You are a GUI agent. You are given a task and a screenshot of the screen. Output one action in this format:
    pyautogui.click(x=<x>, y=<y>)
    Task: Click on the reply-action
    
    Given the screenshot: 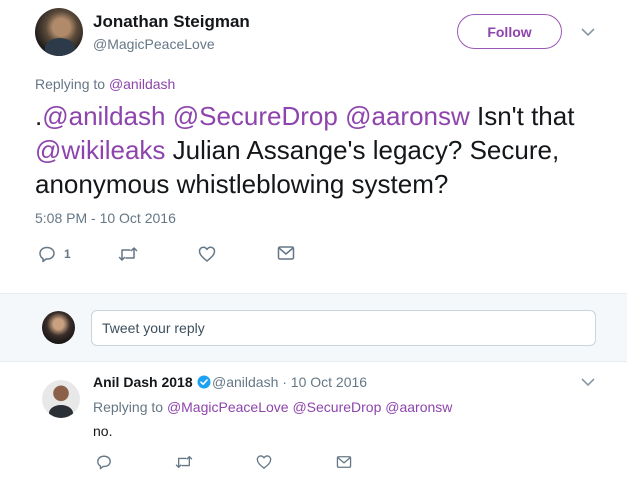 What is the action you would take?
    pyautogui.click(x=104, y=462)
    